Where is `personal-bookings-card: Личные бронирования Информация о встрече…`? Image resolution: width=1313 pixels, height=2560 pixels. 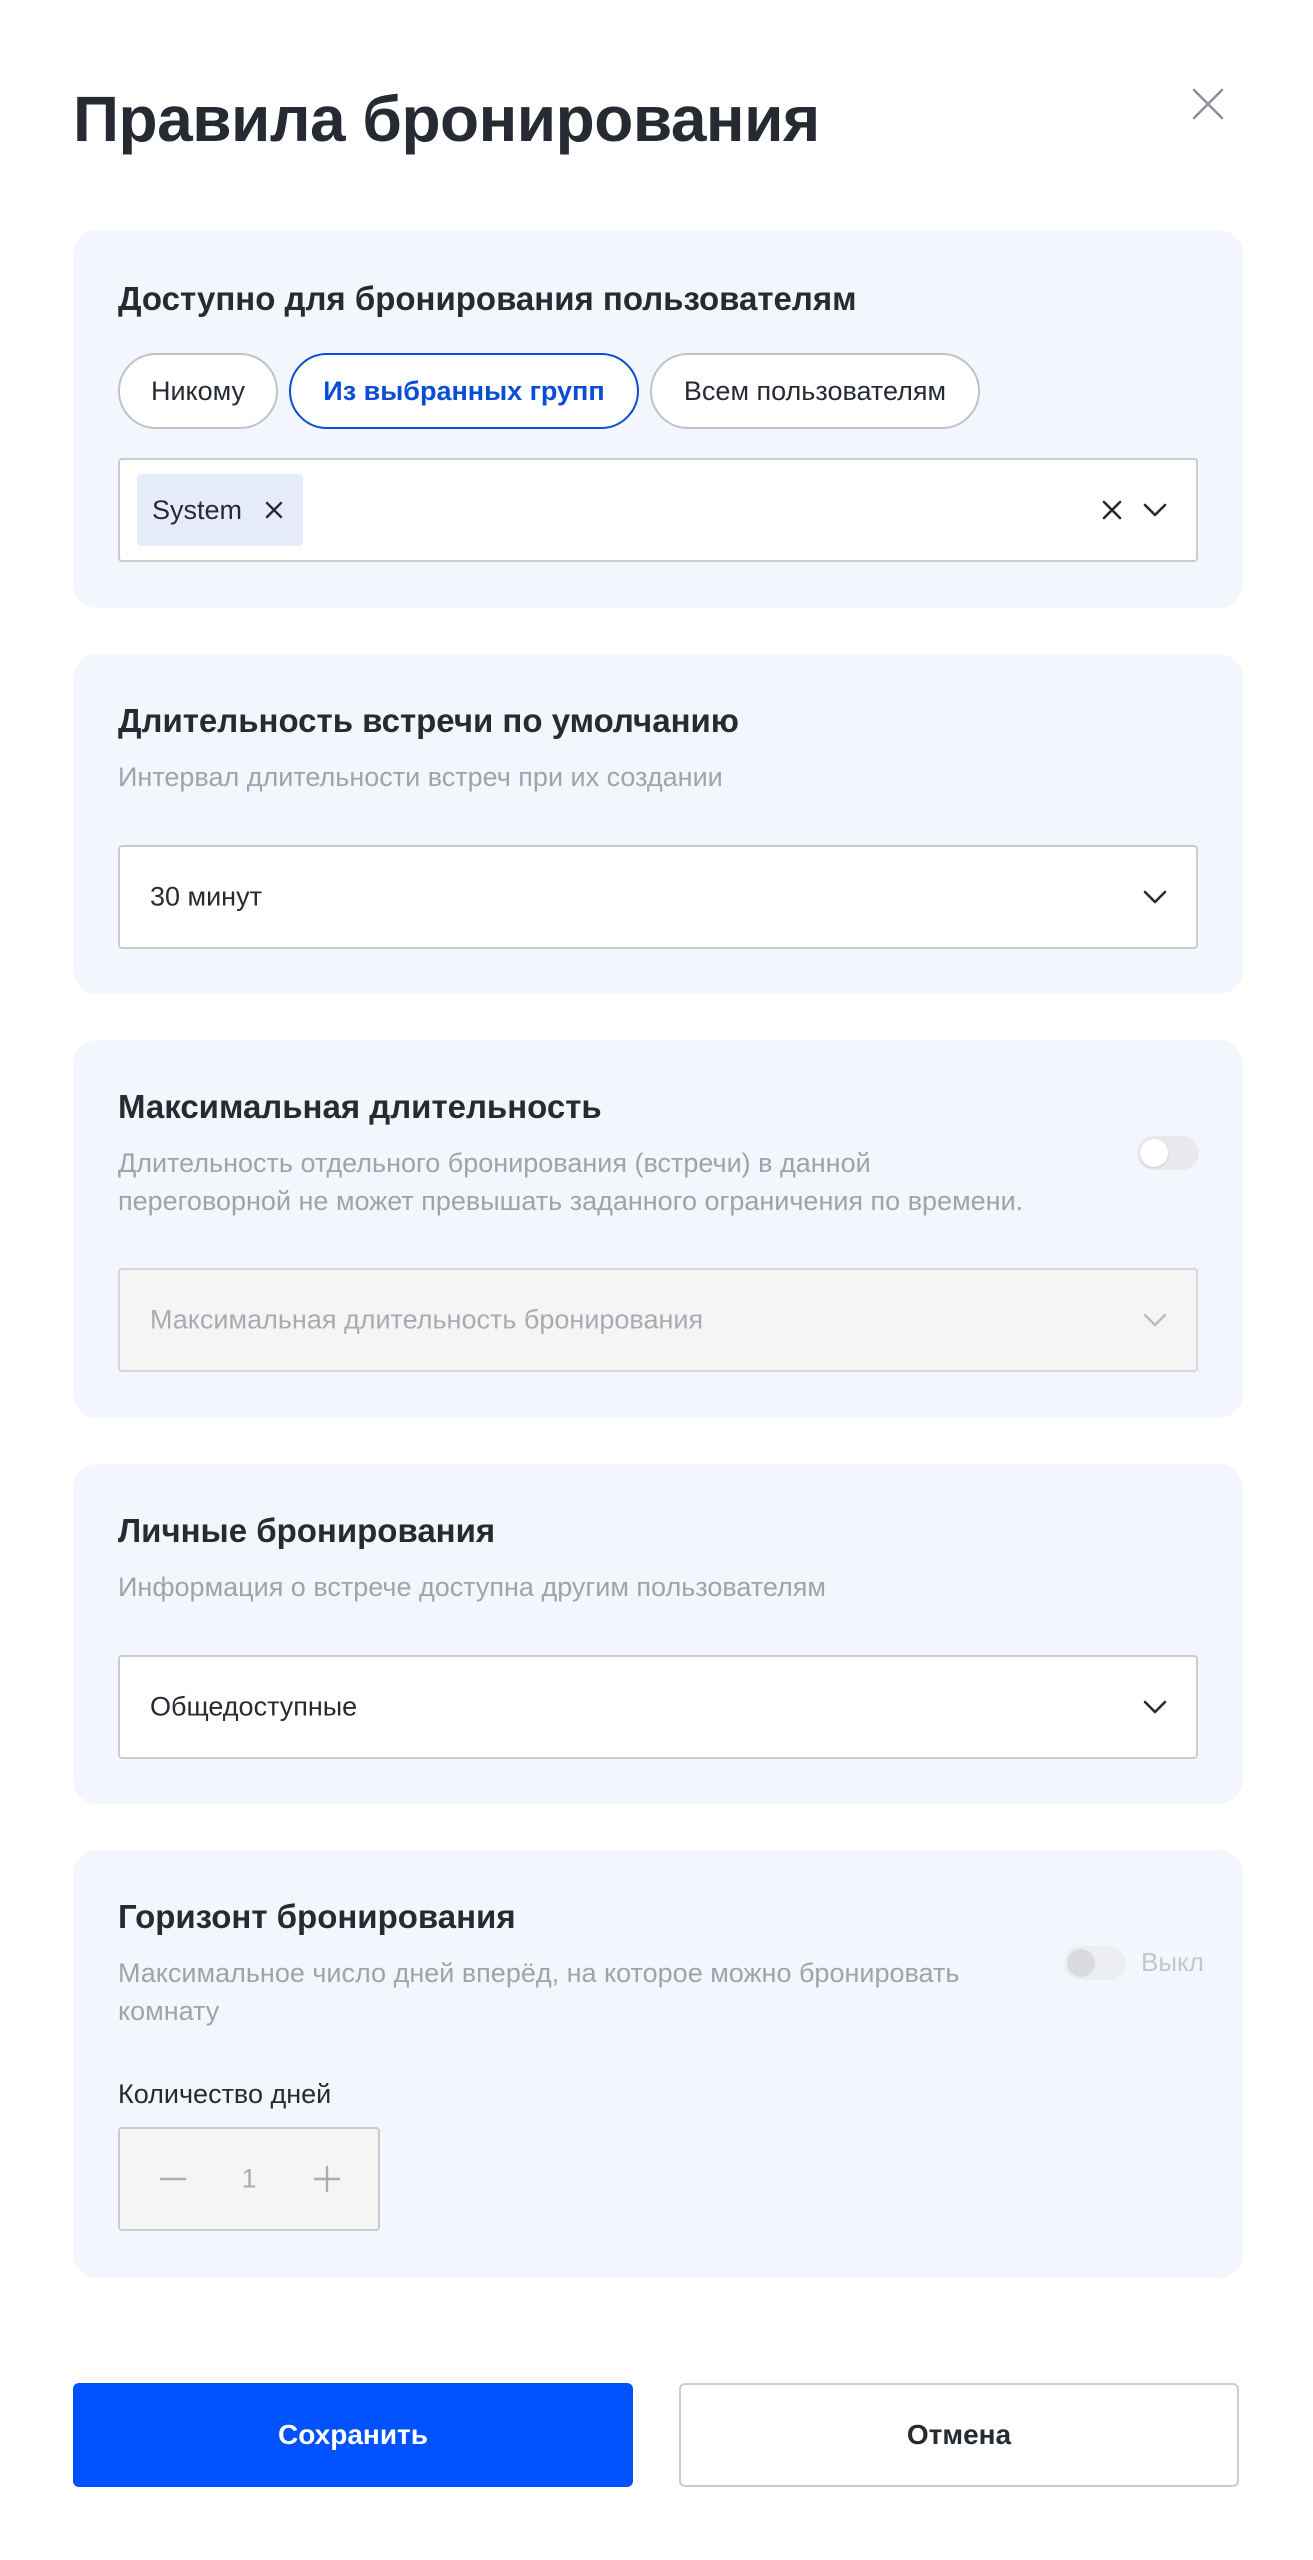
personal-bookings-card: Личные бронирования Информация о встрече… is located at coordinates (658, 1634).